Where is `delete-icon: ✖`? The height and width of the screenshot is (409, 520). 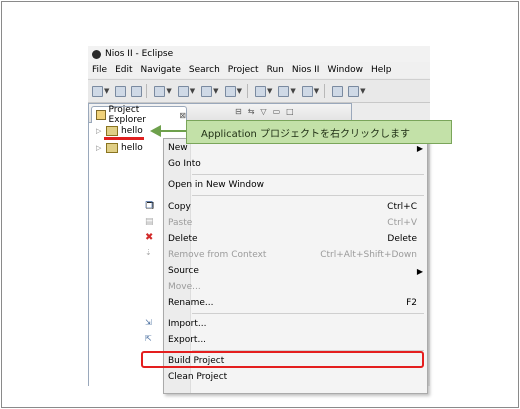 delete-icon: ✖ is located at coordinates (149, 237).